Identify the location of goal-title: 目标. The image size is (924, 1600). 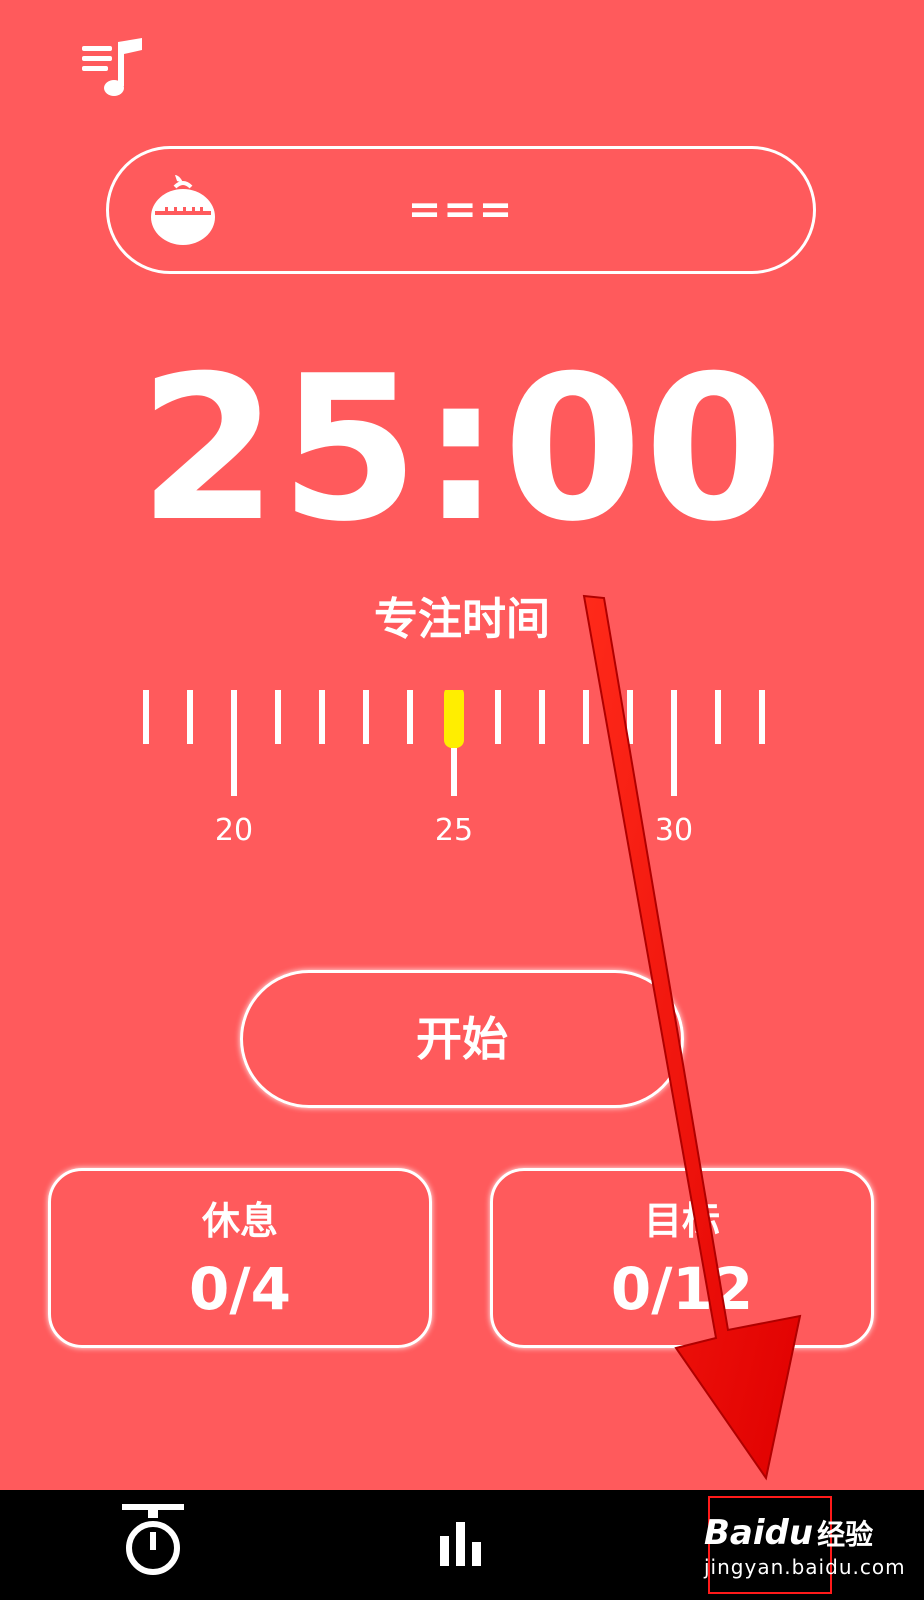
(681, 1221).